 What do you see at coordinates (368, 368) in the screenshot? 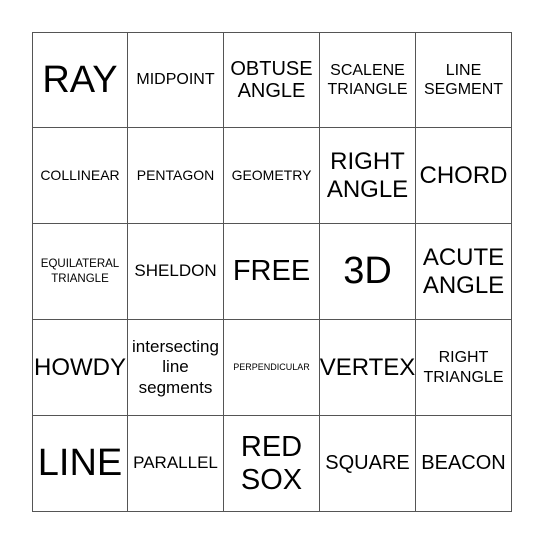
I see `bingo-cell: VERTEX` at bounding box center [368, 368].